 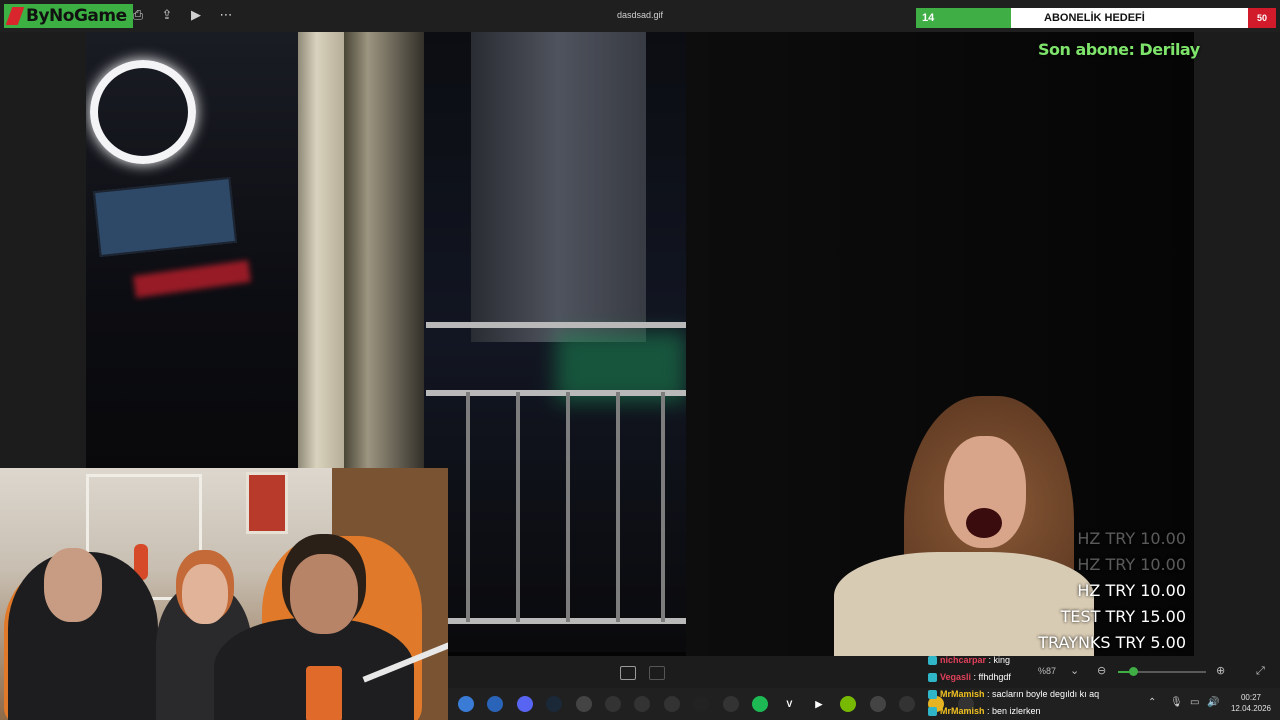 What do you see at coordinates (688, 672) in the screenshot?
I see `viewer-controls` at bounding box center [688, 672].